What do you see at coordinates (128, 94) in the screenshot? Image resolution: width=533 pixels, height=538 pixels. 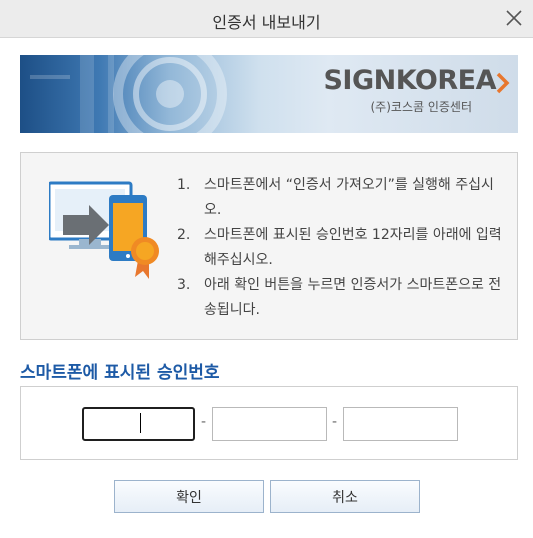 I see `vault-dial-icon` at bounding box center [128, 94].